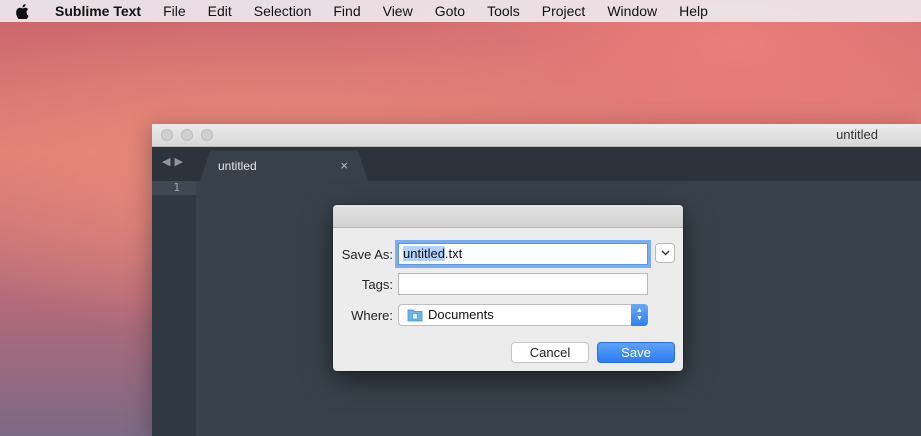  Describe the element at coordinates (174, 11) in the screenshot. I see `menu-file: File` at that location.